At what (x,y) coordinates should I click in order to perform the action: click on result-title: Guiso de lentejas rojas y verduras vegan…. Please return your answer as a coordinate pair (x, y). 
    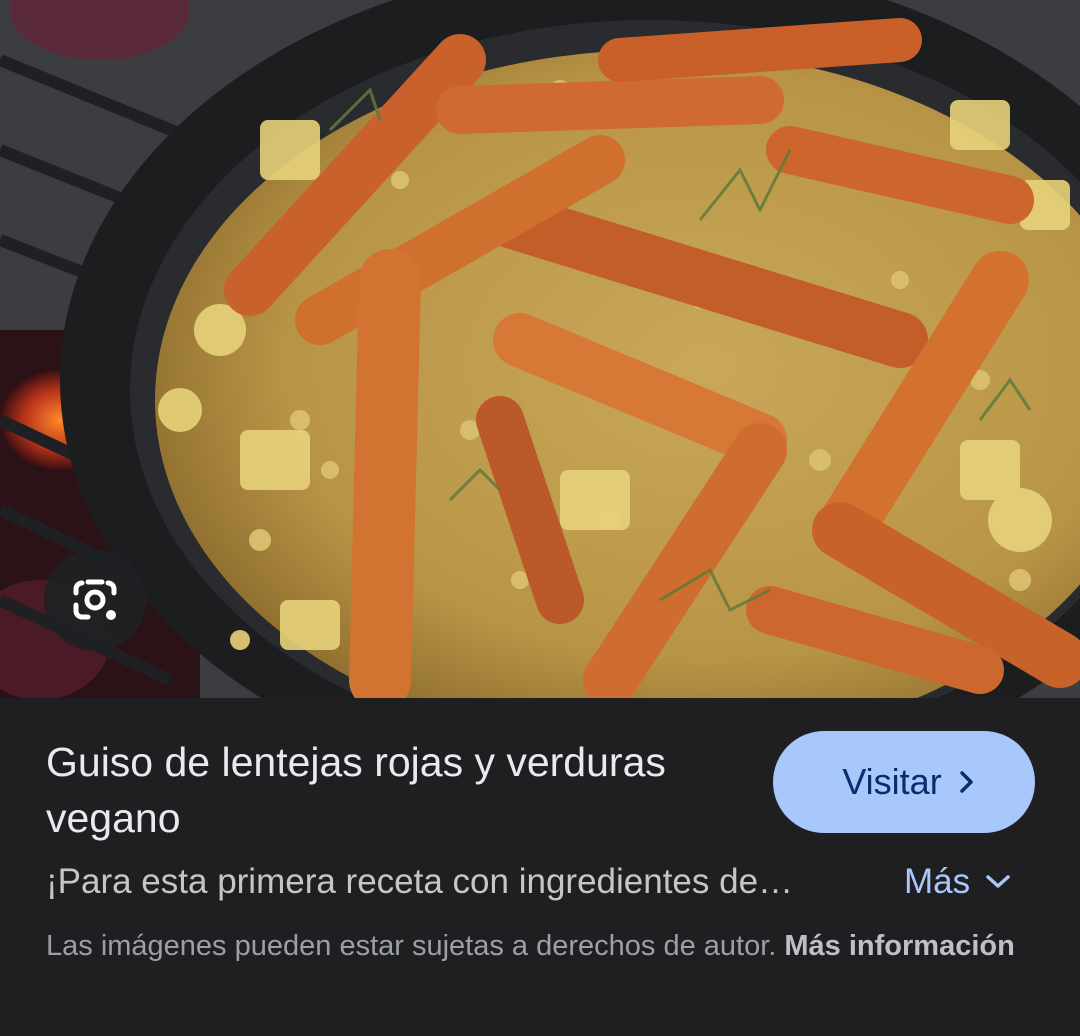
    Looking at the image, I should click on (386, 790).